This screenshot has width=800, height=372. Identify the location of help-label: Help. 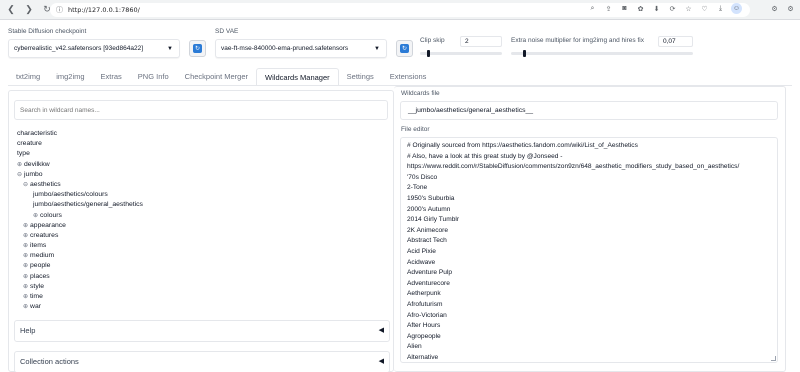
(28, 330).